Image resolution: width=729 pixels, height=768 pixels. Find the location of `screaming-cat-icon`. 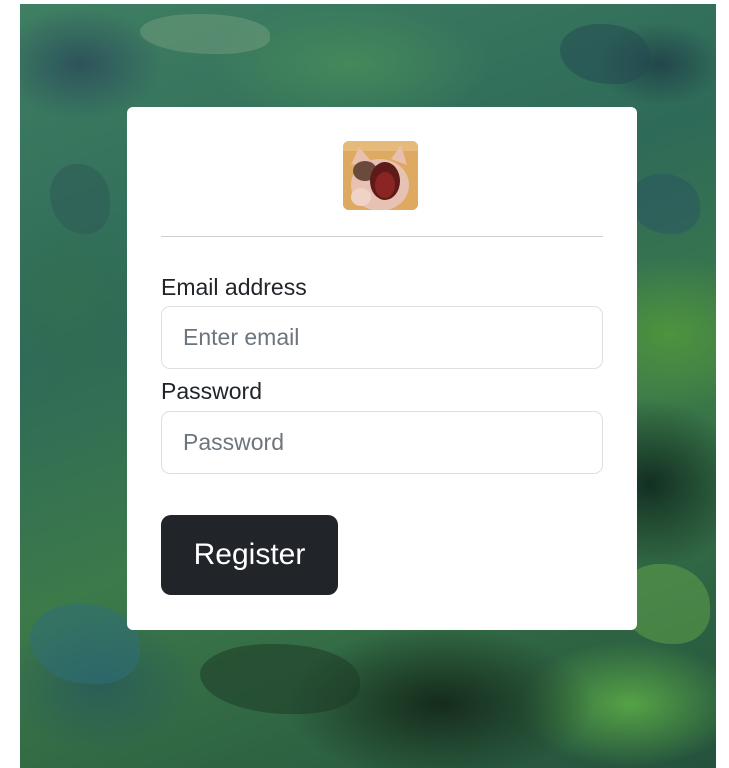

screaming-cat-icon is located at coordinates (380, 175).